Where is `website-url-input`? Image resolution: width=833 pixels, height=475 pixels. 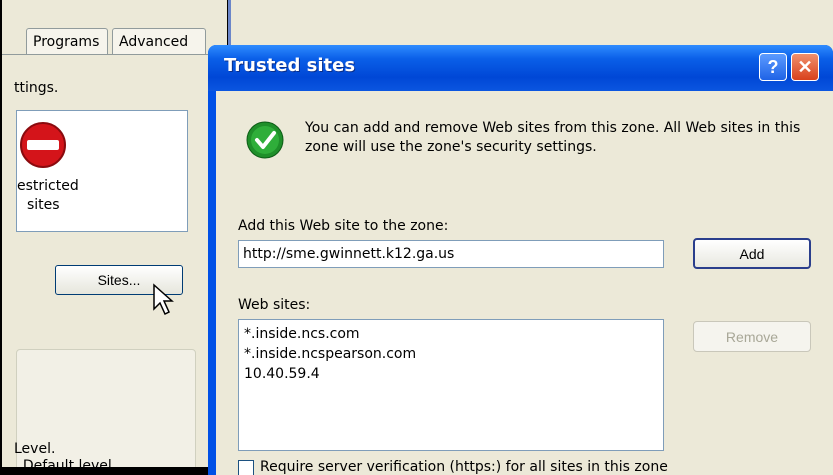 website-url-input is located at coordinates (451, 254).